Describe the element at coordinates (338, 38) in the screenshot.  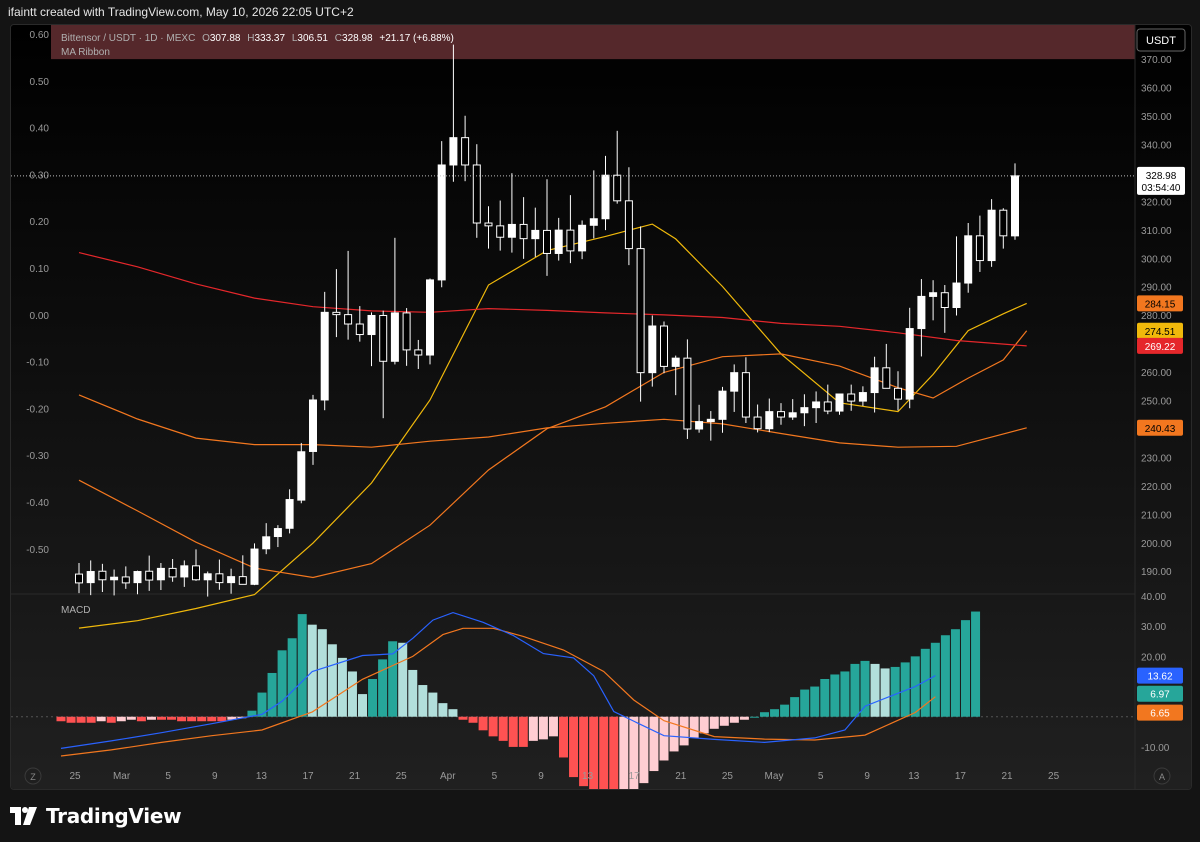
I see `legend-close-label: C` at that location.